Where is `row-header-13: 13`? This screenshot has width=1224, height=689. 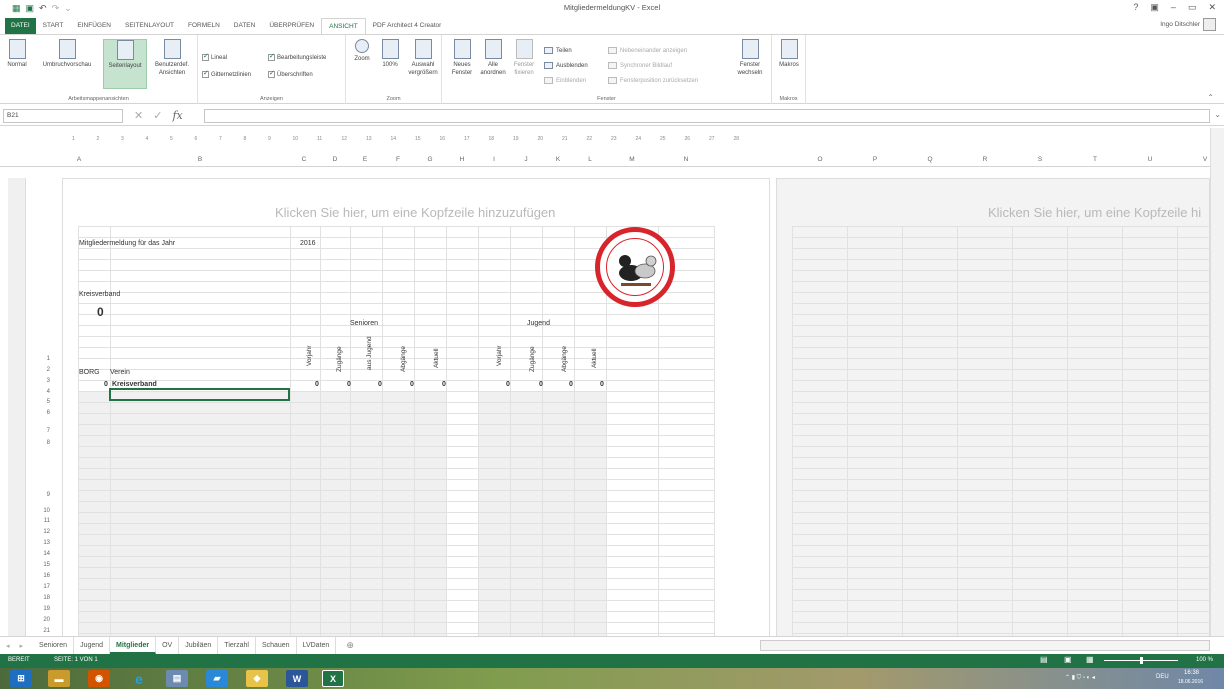 row-header-13: 13 is located at coordinates (40, 543).